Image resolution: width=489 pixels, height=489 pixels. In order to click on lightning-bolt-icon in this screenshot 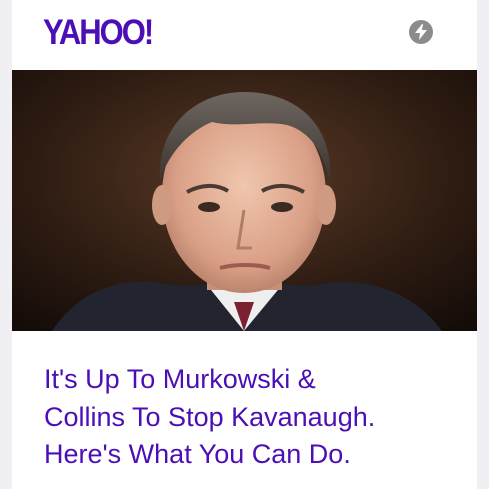, I will do `click(421, 32)`.